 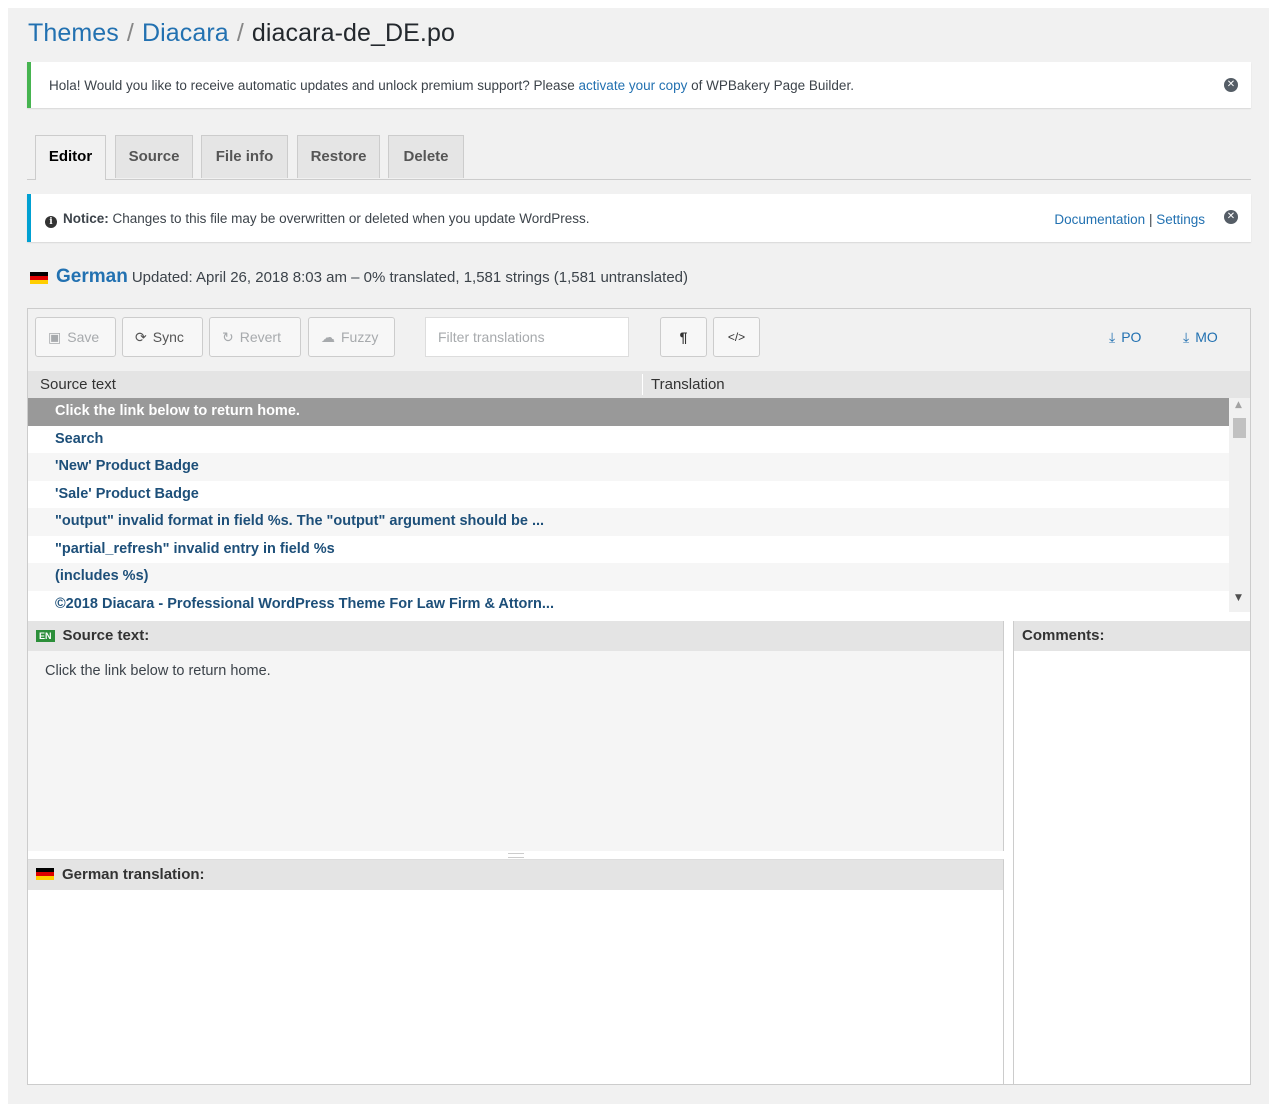 I want to click on list-item: Click the link below to return home., so click(x=628, y=412).